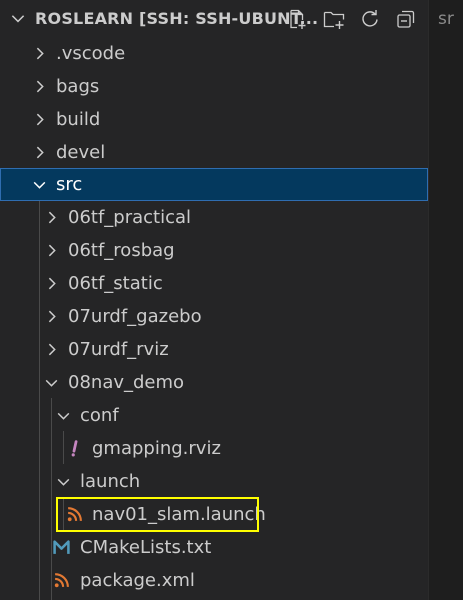 The height and width of the screenshot is (600, 463). I want to click on refresh-icon, so click(370, 18).